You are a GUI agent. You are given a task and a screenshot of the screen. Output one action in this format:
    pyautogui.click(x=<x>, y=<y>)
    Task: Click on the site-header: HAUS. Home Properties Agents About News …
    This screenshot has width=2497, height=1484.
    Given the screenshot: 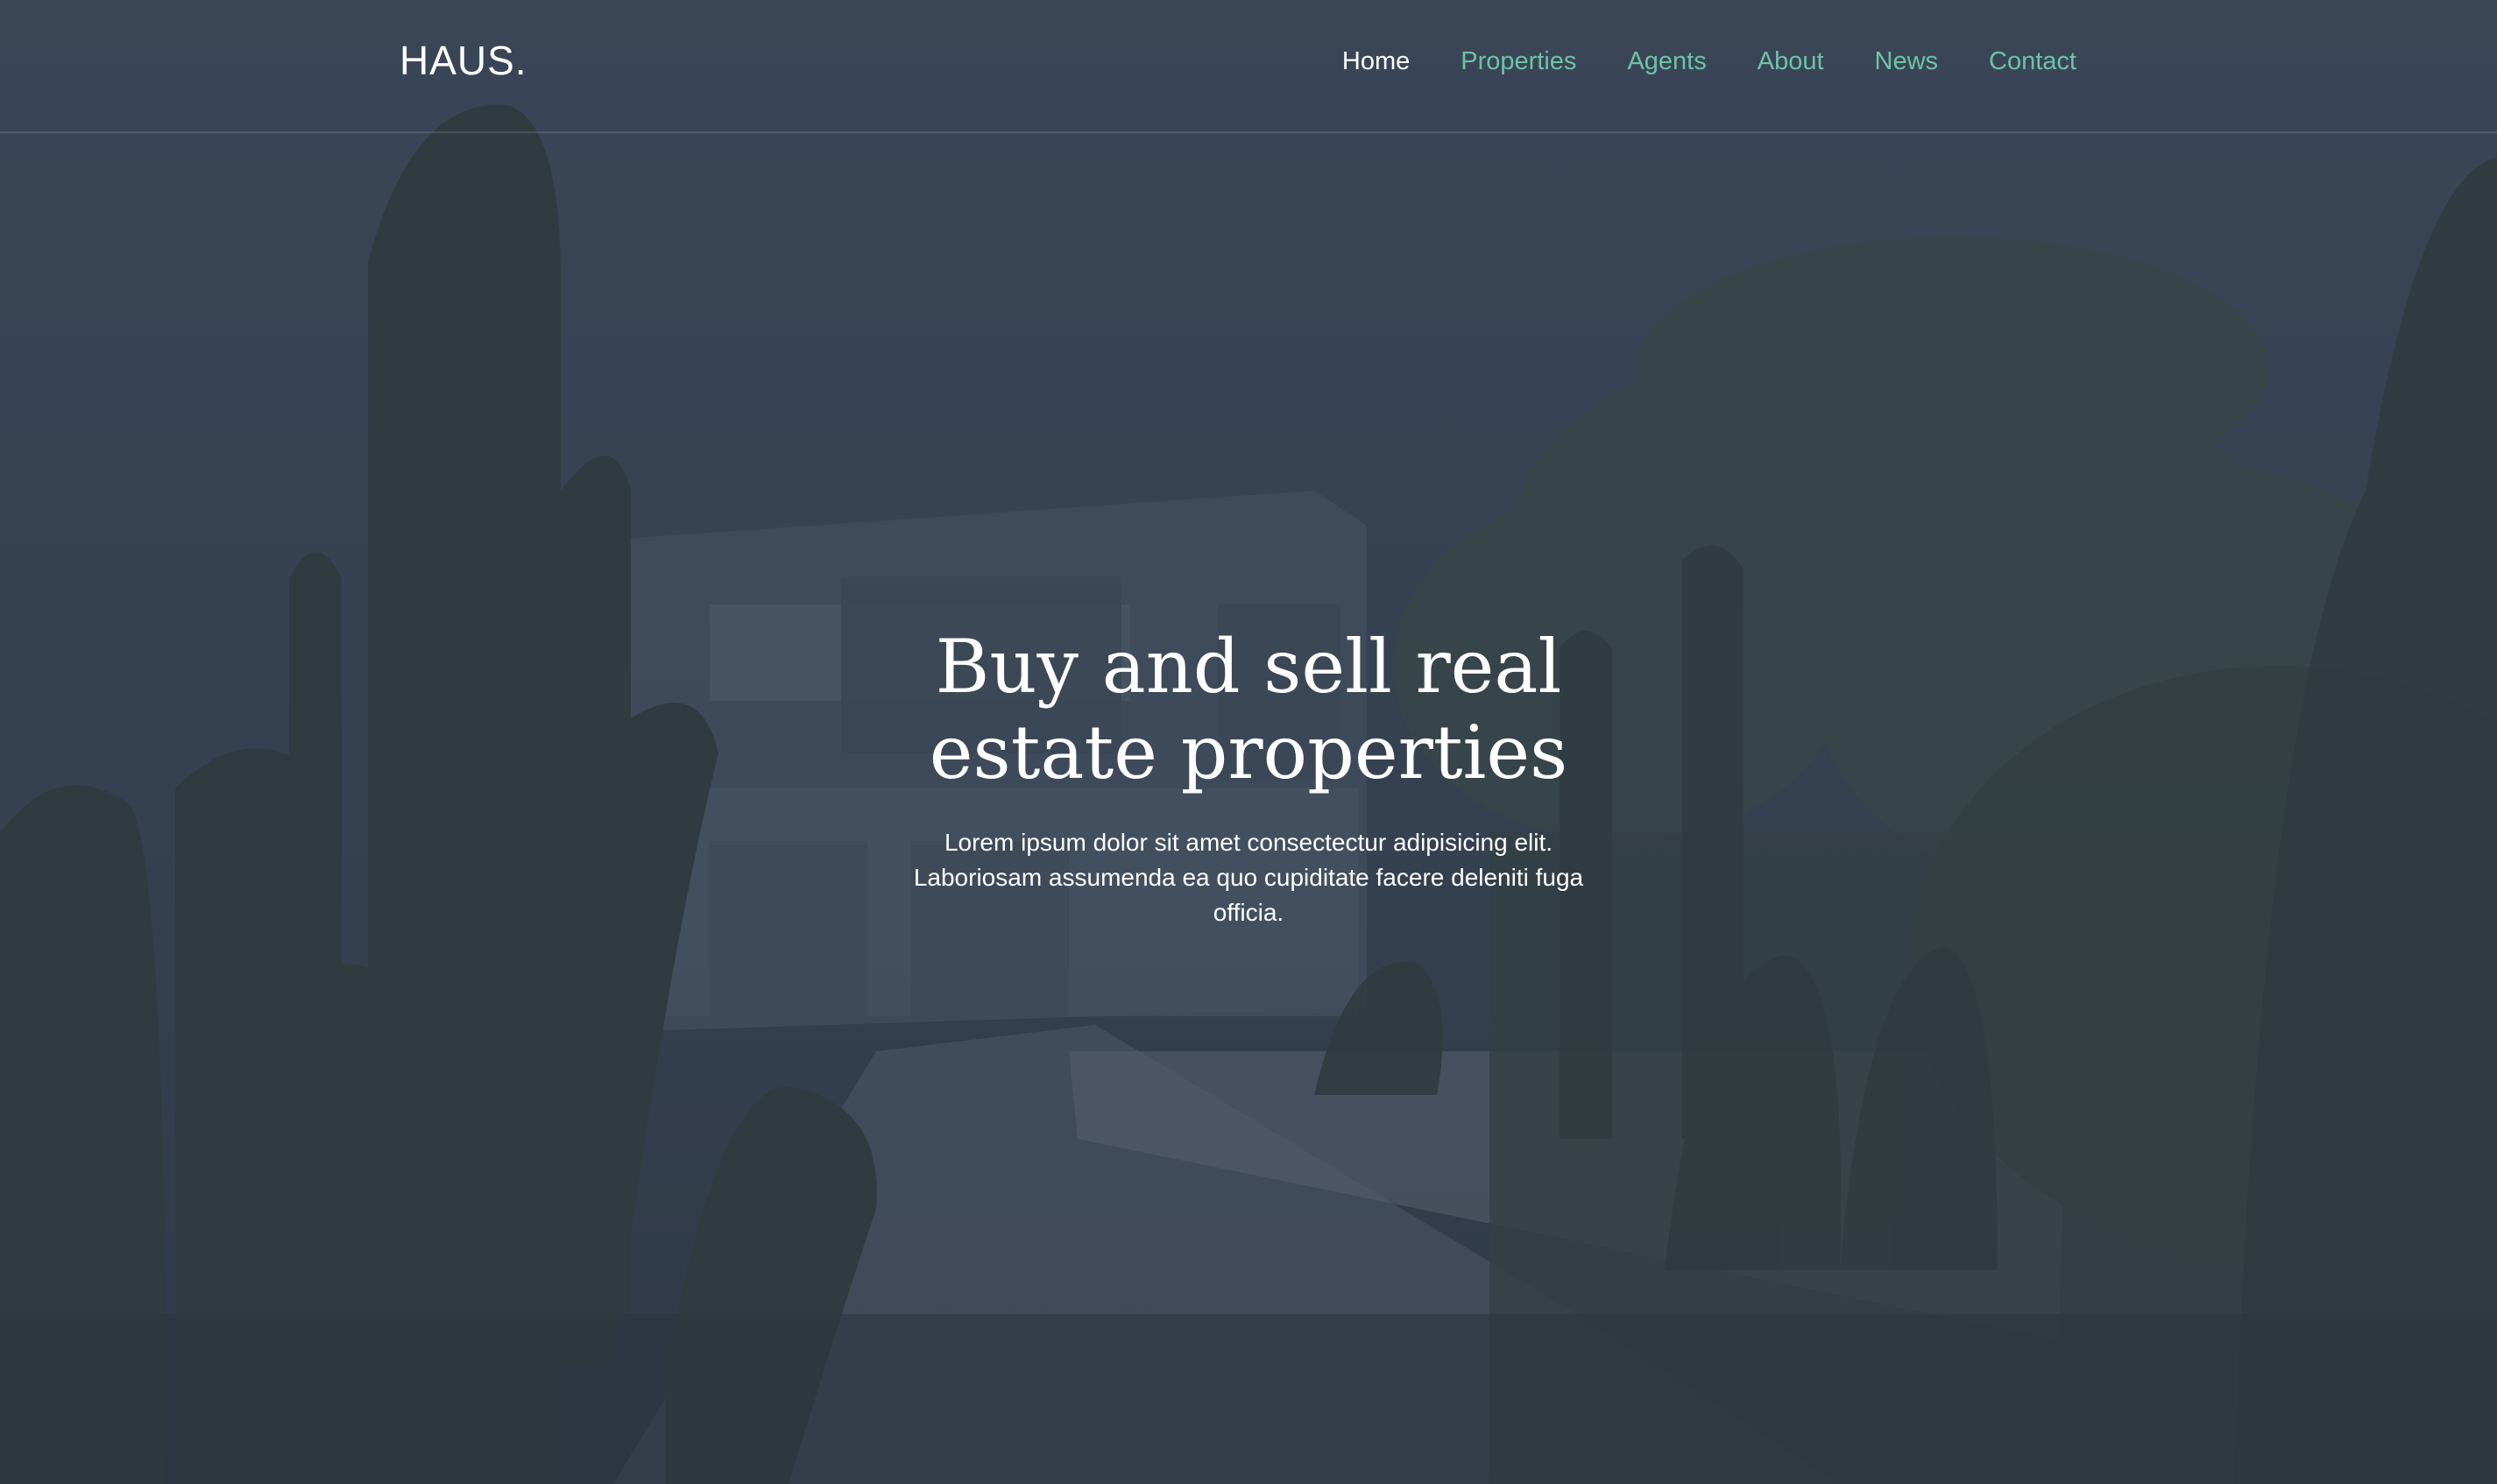 What is the action you would take?
    pyautogui.click(x=1248, y=67)
    